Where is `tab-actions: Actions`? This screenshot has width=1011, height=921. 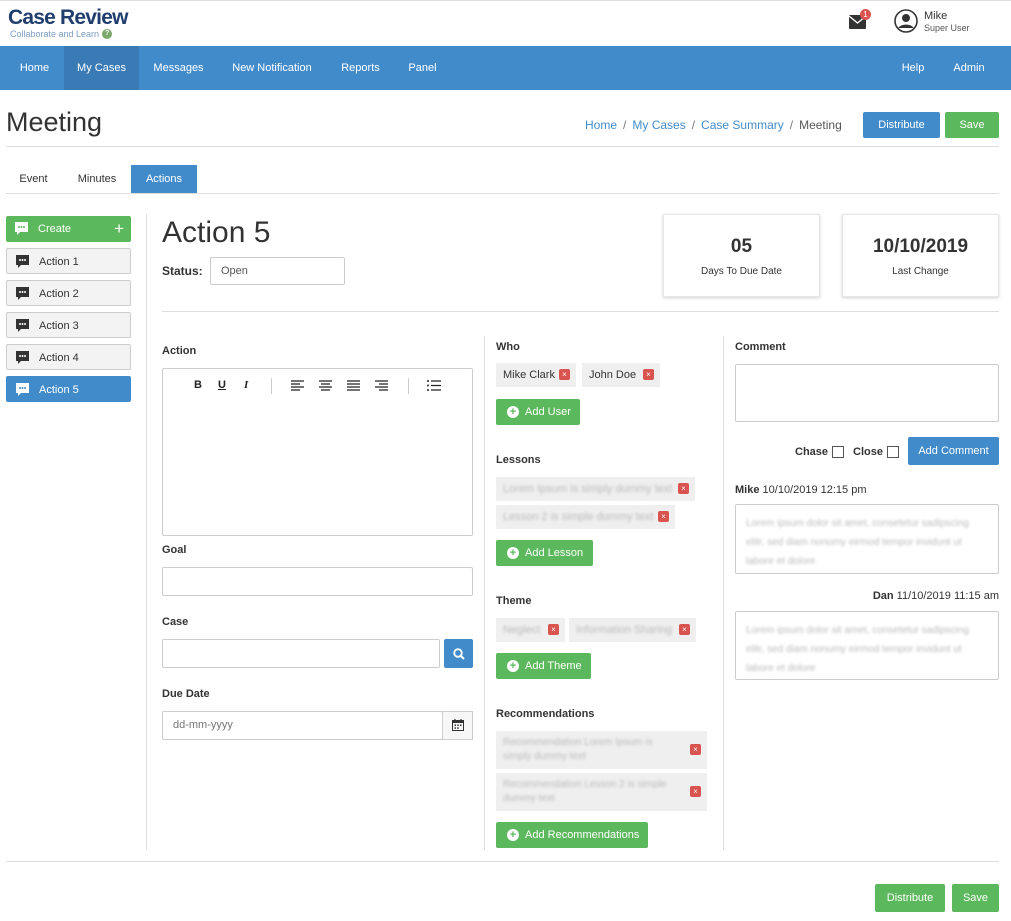
tab-actions: Actions is located at coordinates (164, 179).